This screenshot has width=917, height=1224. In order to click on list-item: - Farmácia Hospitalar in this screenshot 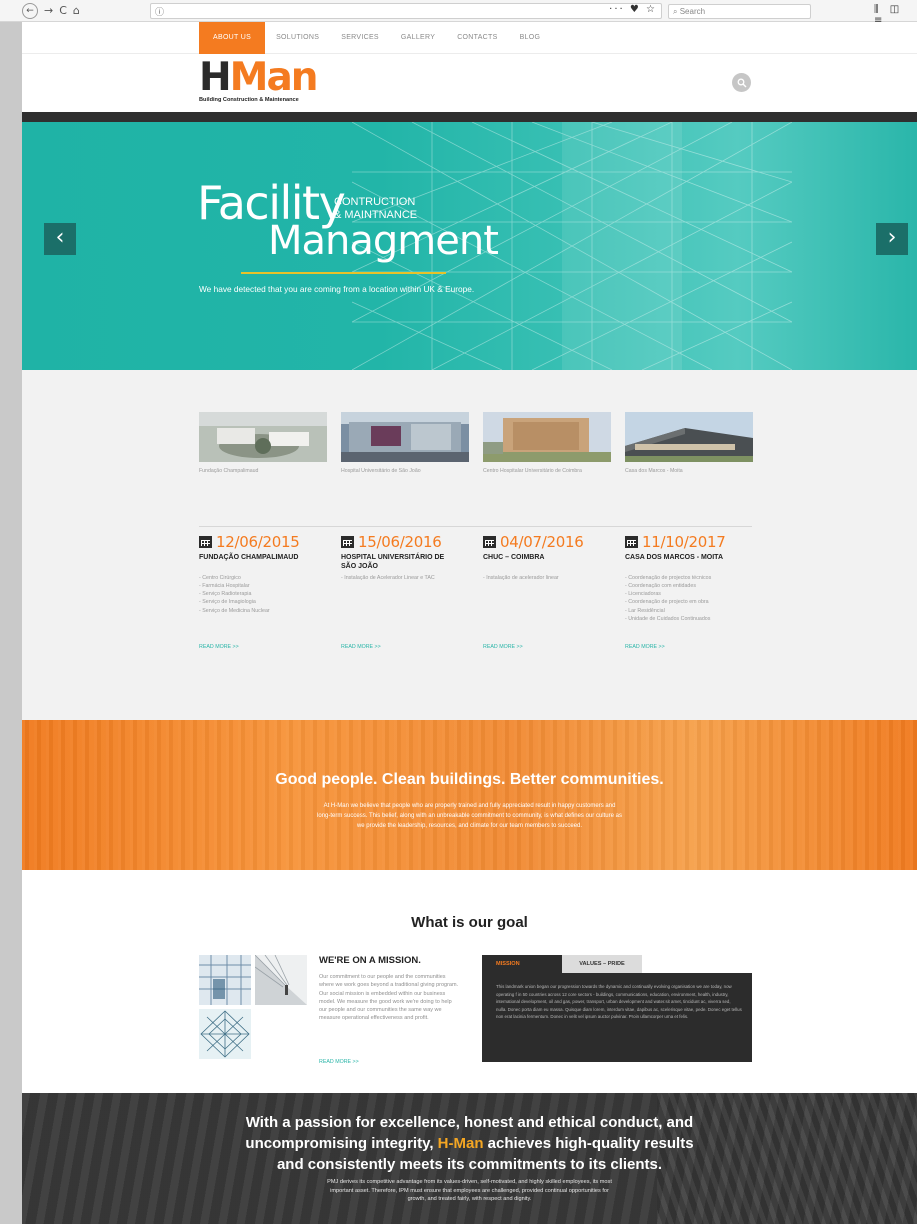, I will do `click(224, 585)`.